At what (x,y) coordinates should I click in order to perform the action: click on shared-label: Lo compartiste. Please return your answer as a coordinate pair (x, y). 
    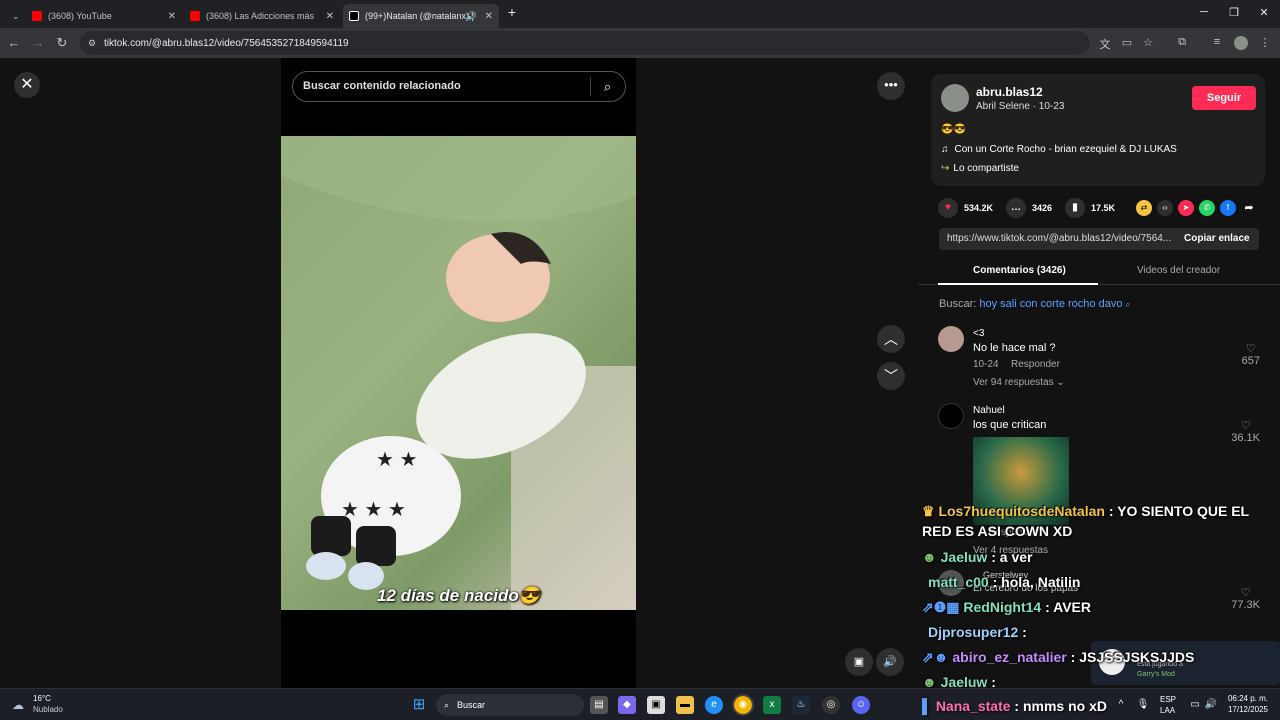
    Looking at the image, I should click on (986, 168).